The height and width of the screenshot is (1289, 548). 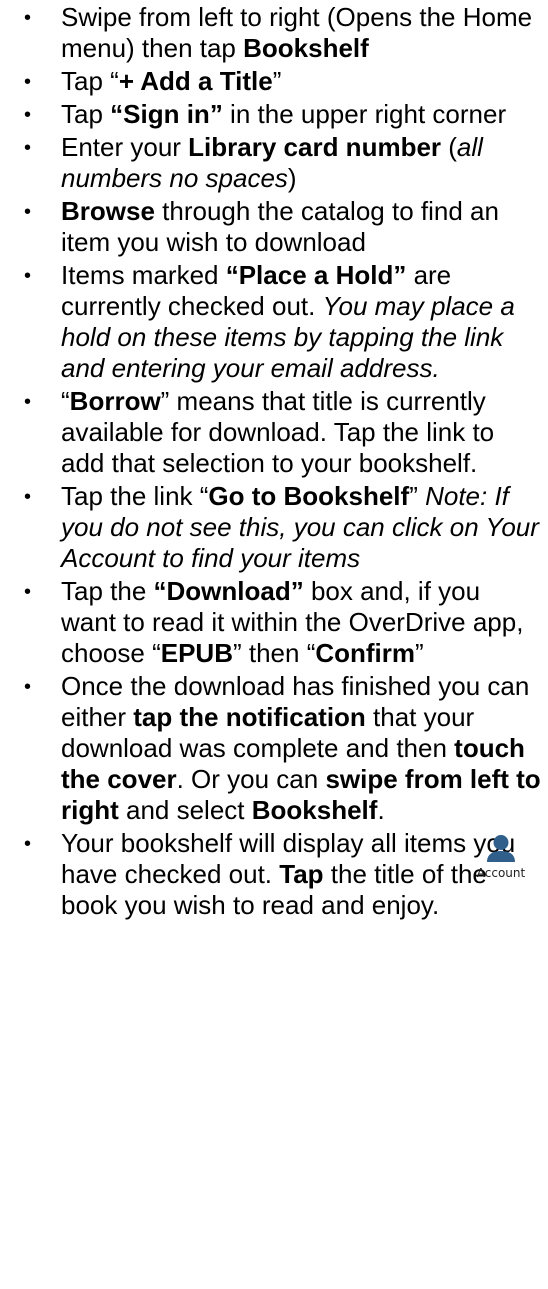 What do you see at coordinates (196, 653) in the screenshot?
I see `emphasis-bold: EPUB` at bounding box center [196, 653].